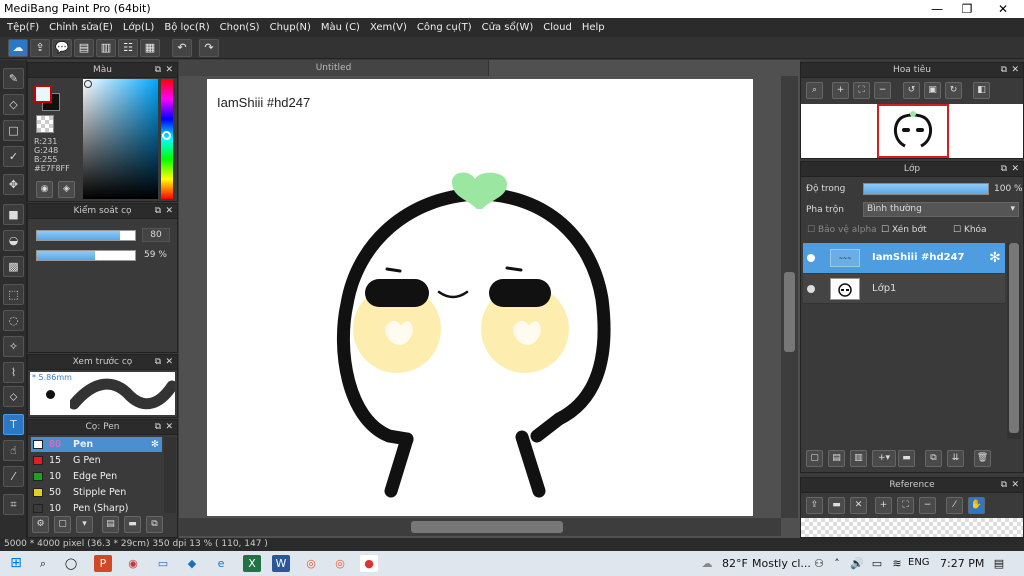 This screenshot has height=576, width=1024. What do you see at coordinates (13, 214) in the screenshot?
I see `fill-rect-tool-icon: ■` at bounding box center [13, 214].